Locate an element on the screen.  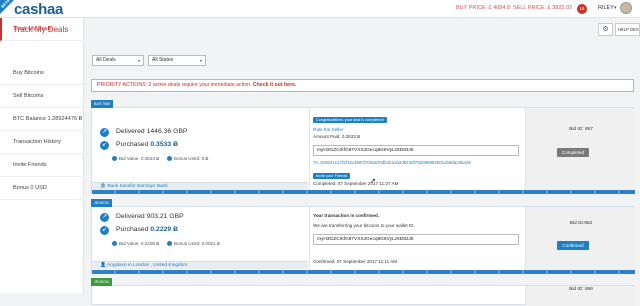
delivered-amount: Delivered 903.21 GBP is located at coordinates (150, 216).